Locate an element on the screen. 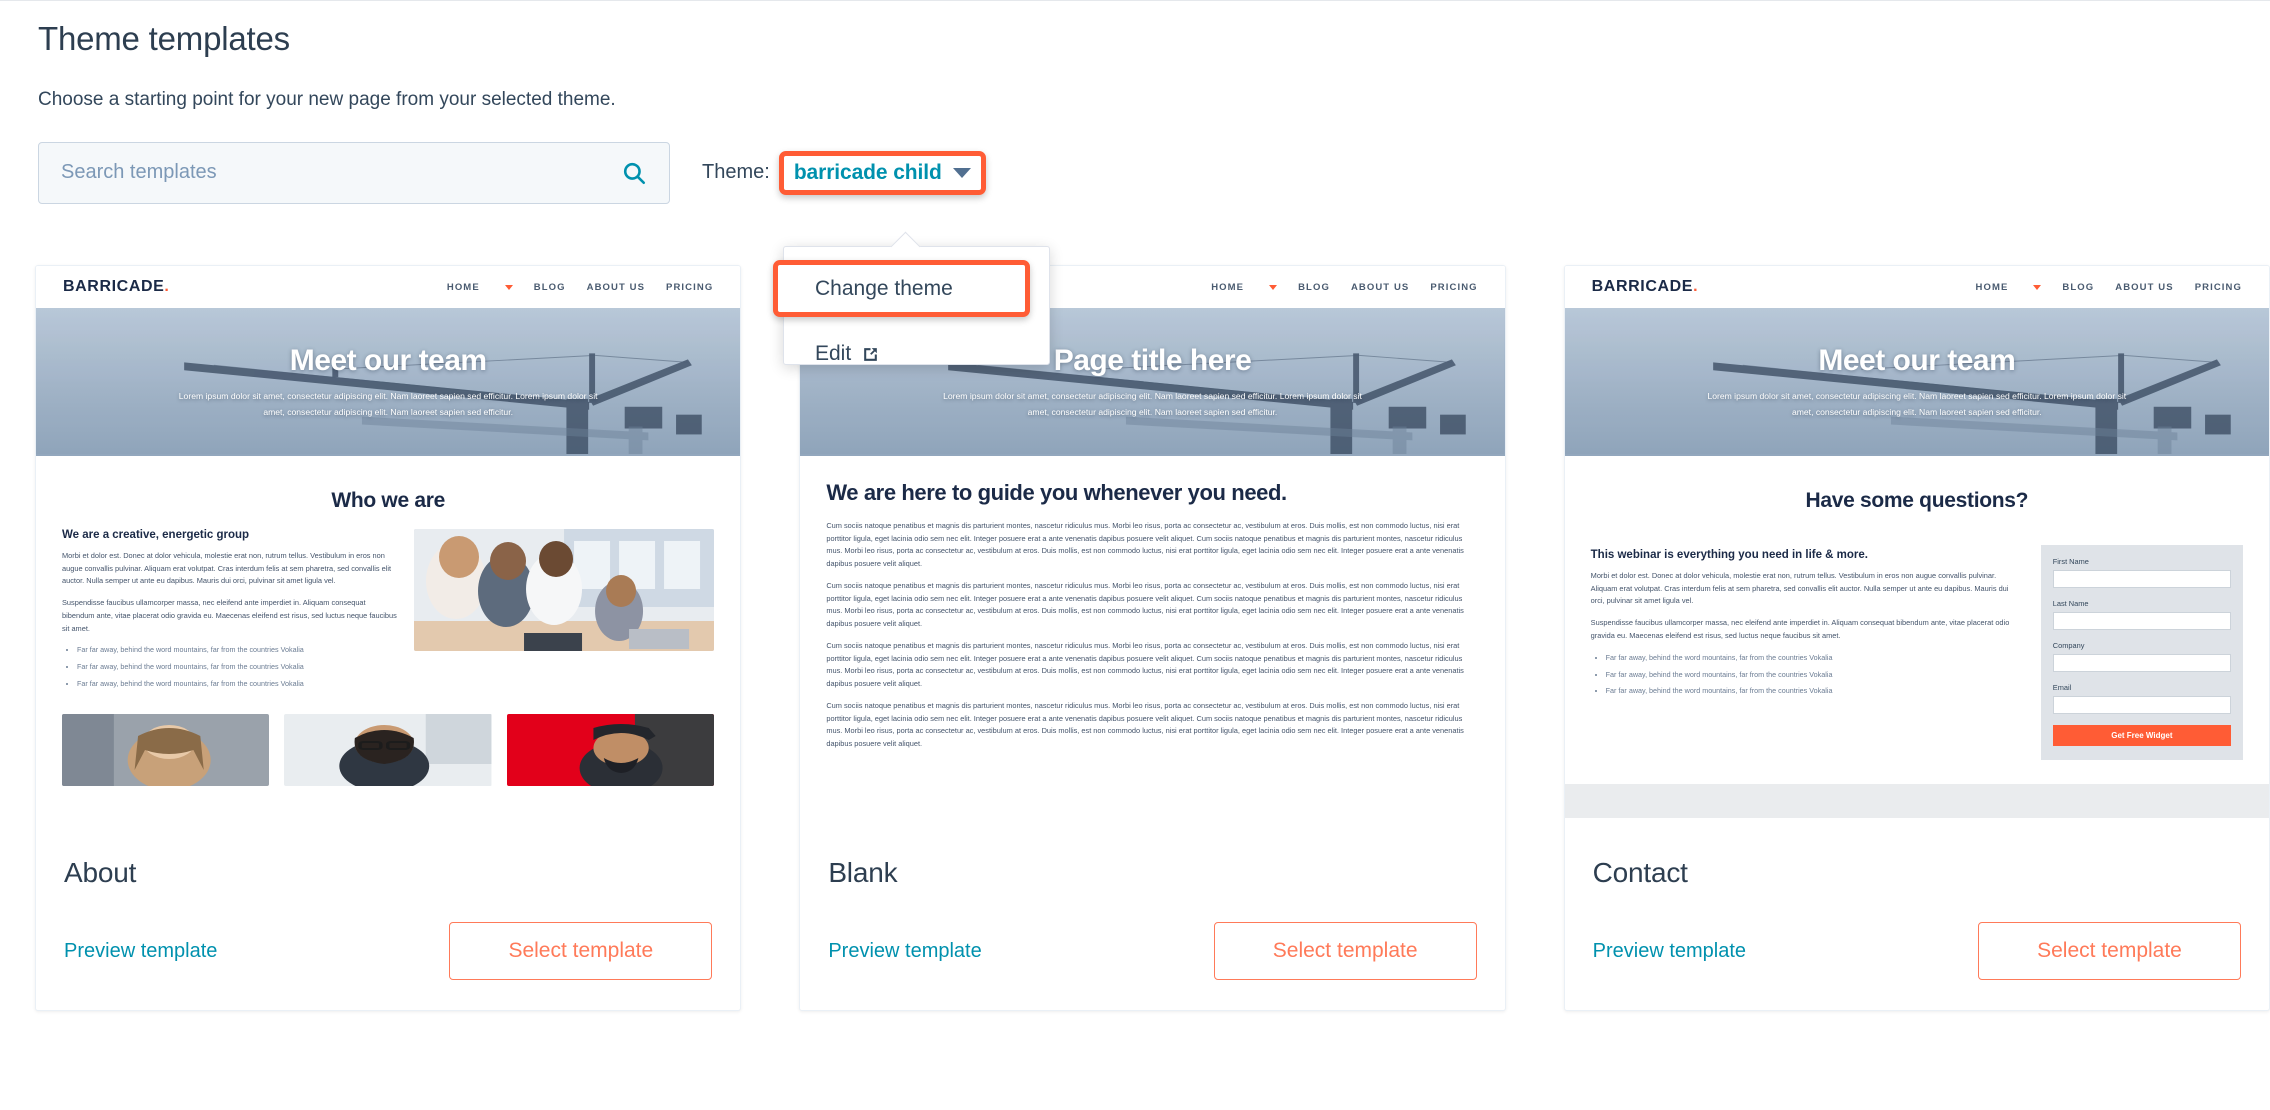 This screenshot has width=2270, height=1110. chevron-down-icon is located at coordinates (961, 172).